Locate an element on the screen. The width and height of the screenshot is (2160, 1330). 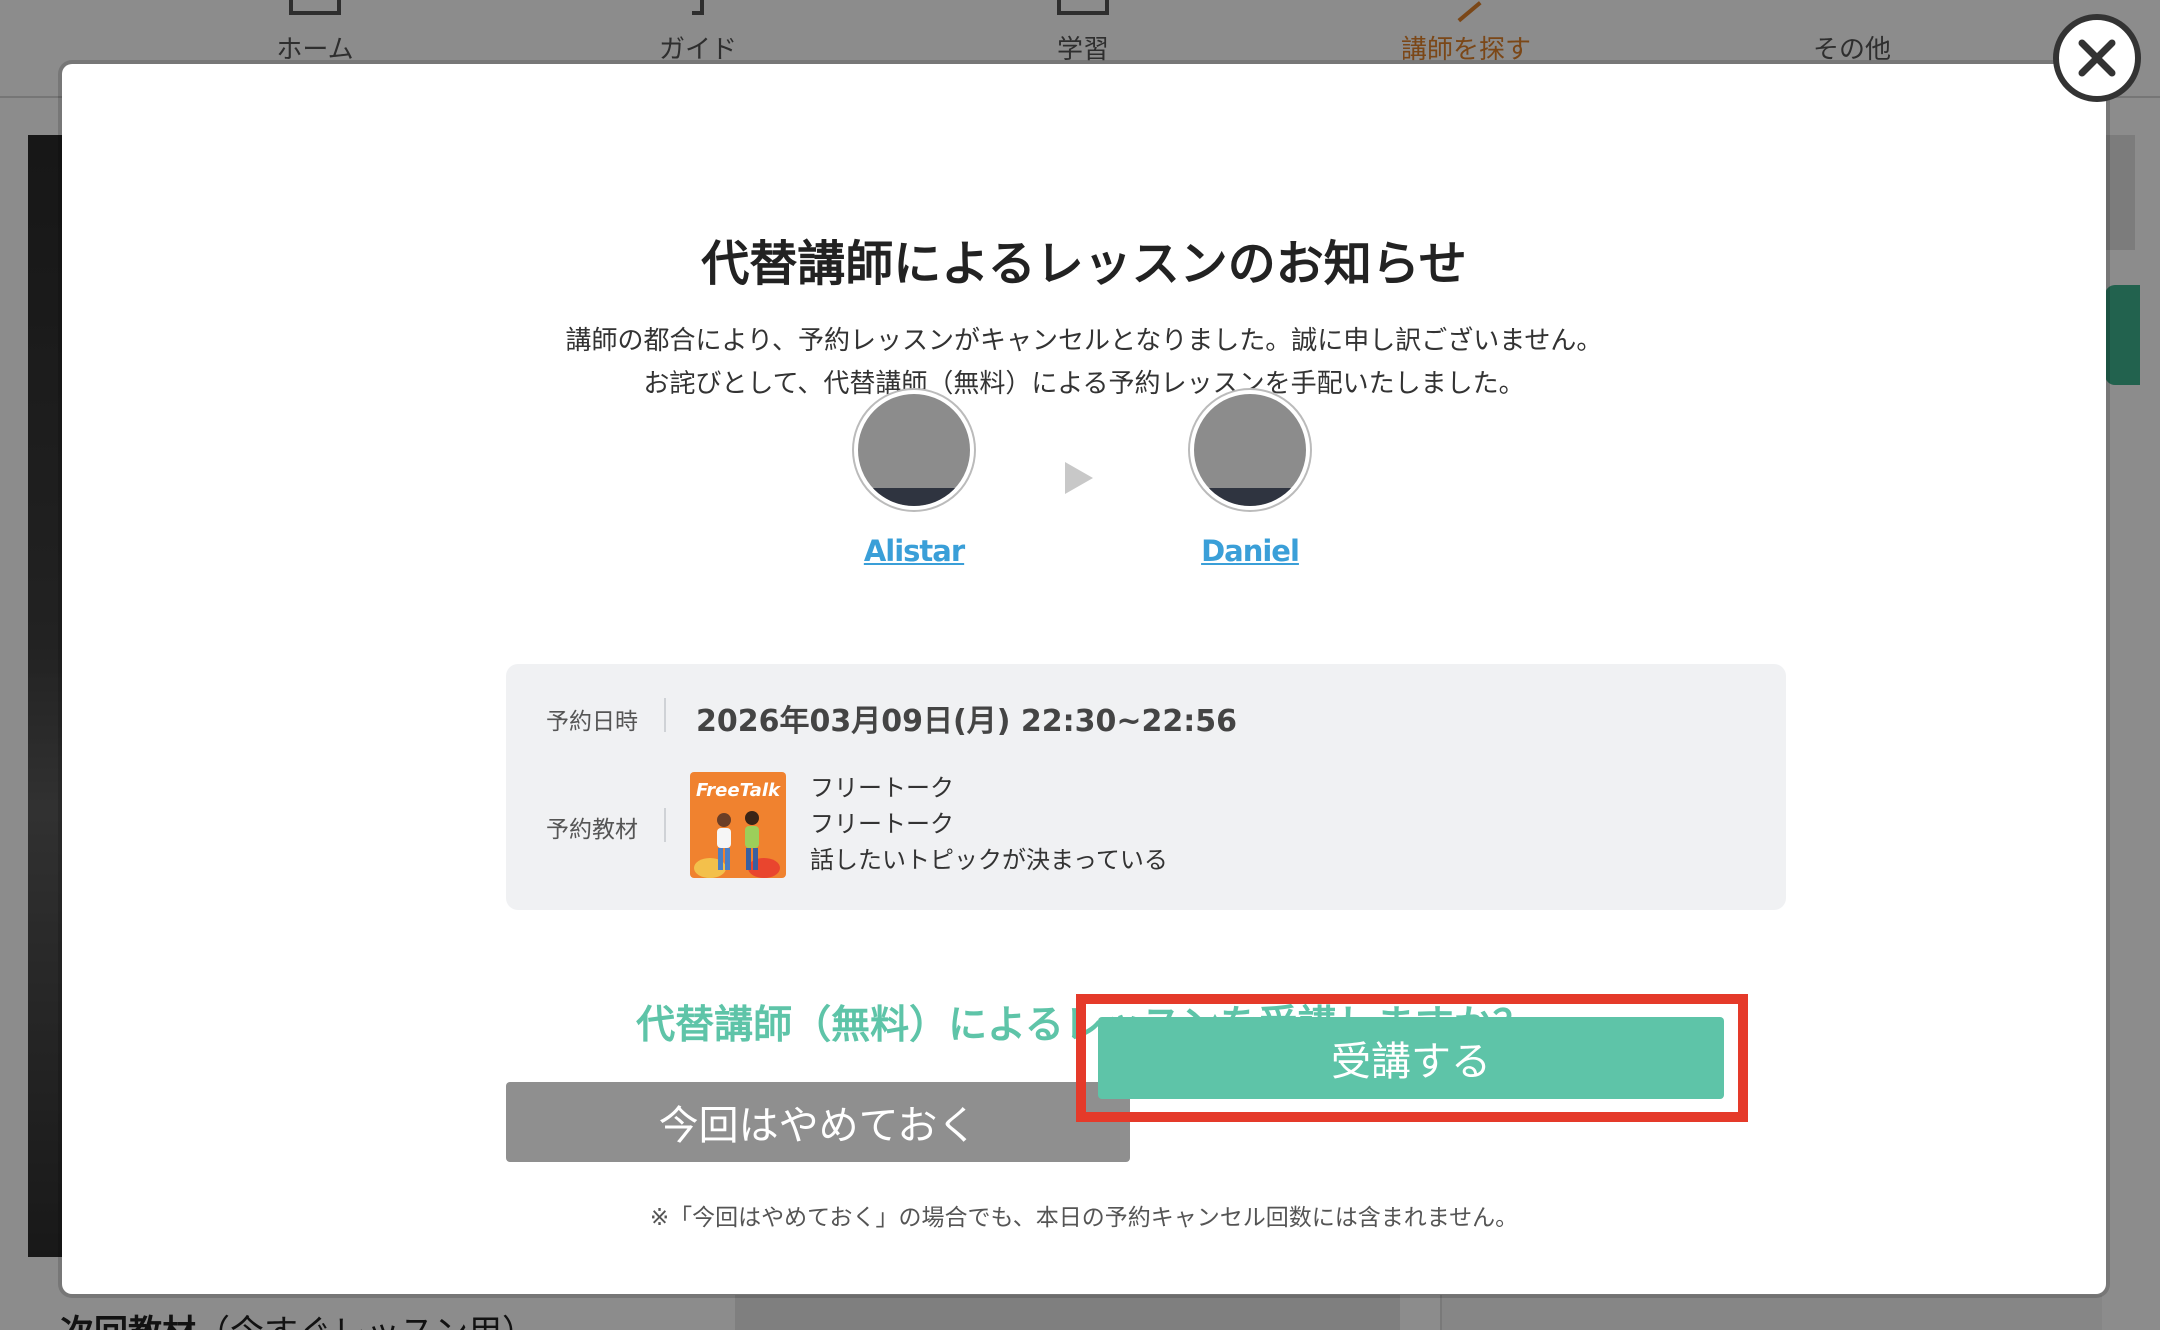
material-details: フリートーク フリートーク 話したいトピックが決まっている is located at coordinates (989, 824).